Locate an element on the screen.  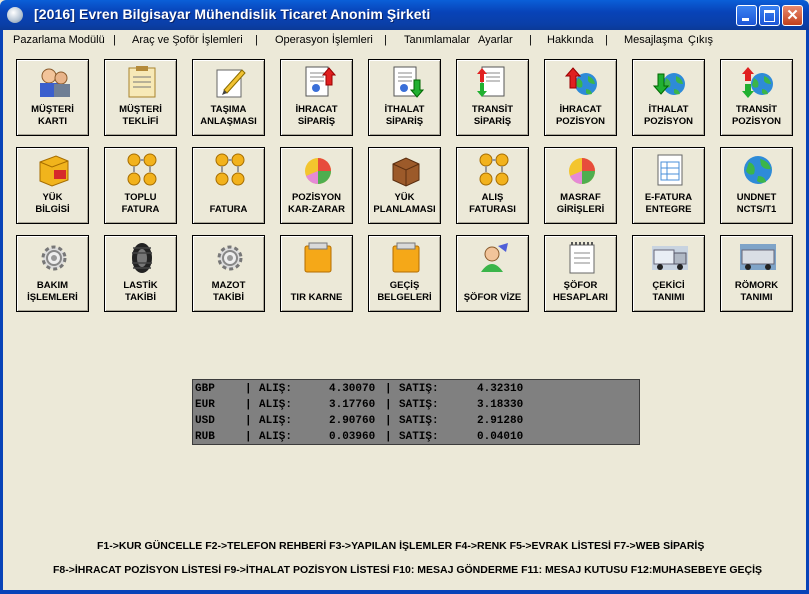
module-button-transport-agreement: TAŞIMA ANLAŞMASI is located at coordinates (228, 97).